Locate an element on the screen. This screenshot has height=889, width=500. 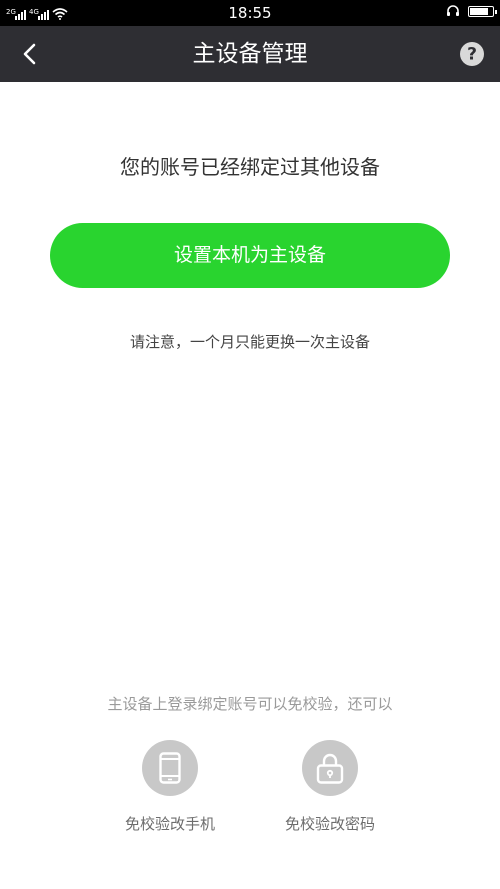
set-primary-device-button: 设置本机为主设备 is located at coordinates (250, 255).